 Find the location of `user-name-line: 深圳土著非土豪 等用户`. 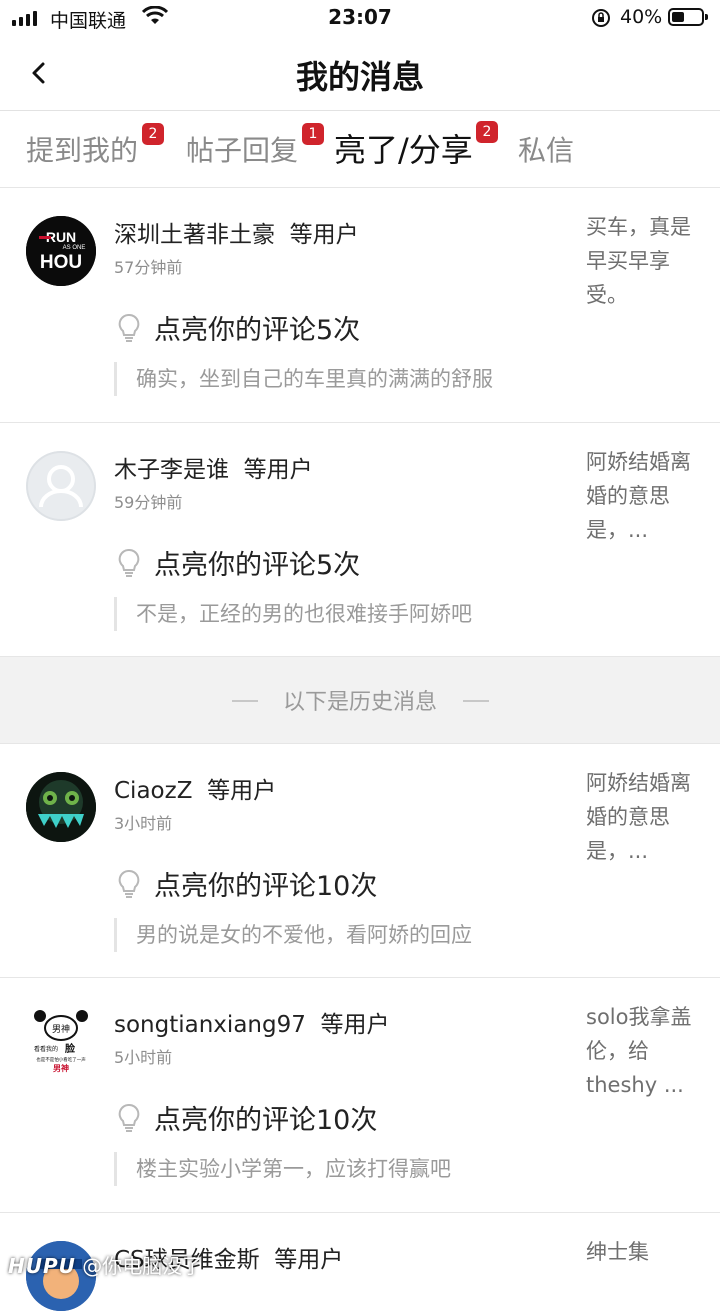

user-name-line: 深圳土著非土豪 等用户 is located at coordinates (236, 232).